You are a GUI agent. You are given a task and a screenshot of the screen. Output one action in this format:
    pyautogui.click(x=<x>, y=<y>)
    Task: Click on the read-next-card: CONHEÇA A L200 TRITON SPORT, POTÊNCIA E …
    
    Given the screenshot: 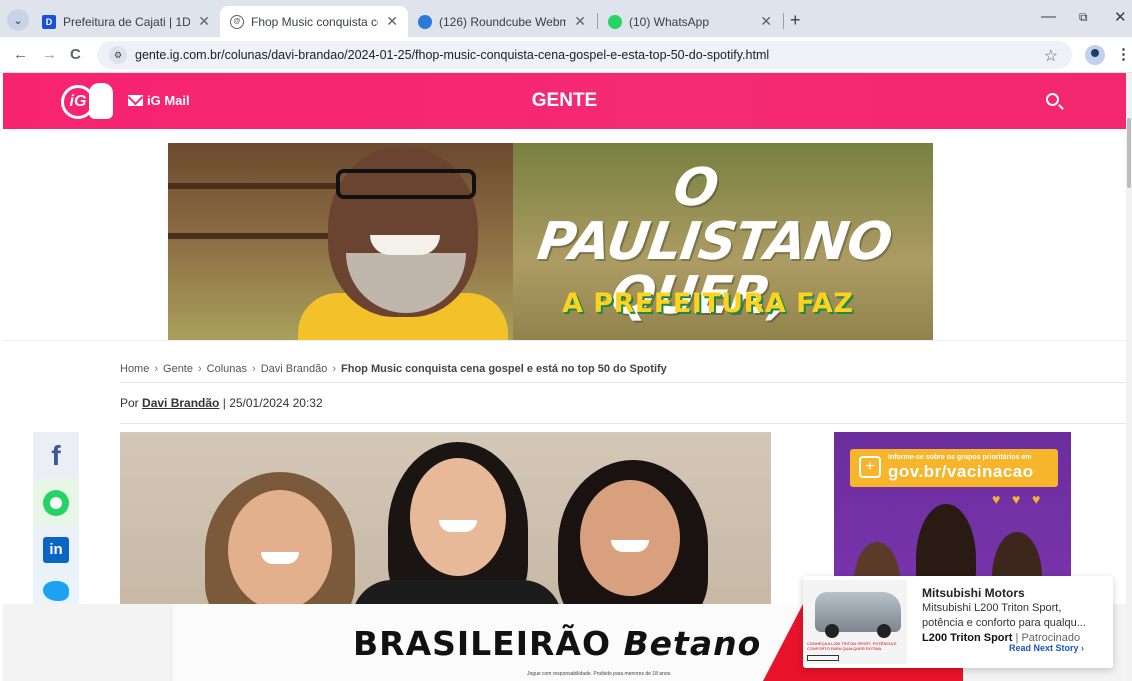 What is the action you would take?
    pyautogui.click(x=958, y=622)
    